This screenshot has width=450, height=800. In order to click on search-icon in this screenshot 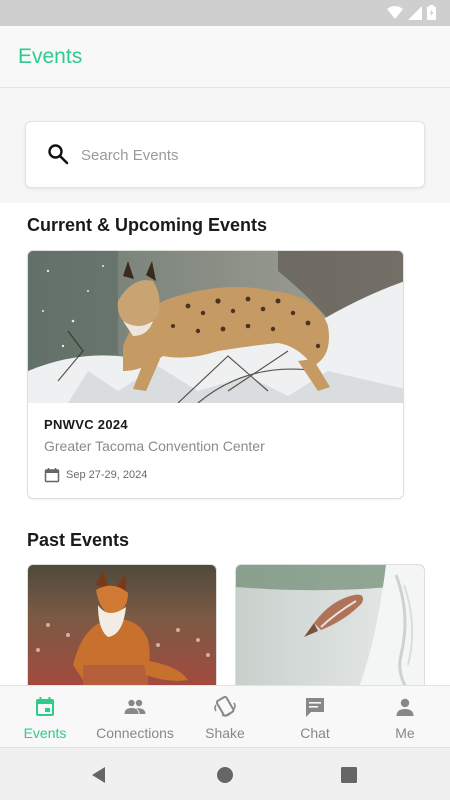, I will do `click(58, 154)`.